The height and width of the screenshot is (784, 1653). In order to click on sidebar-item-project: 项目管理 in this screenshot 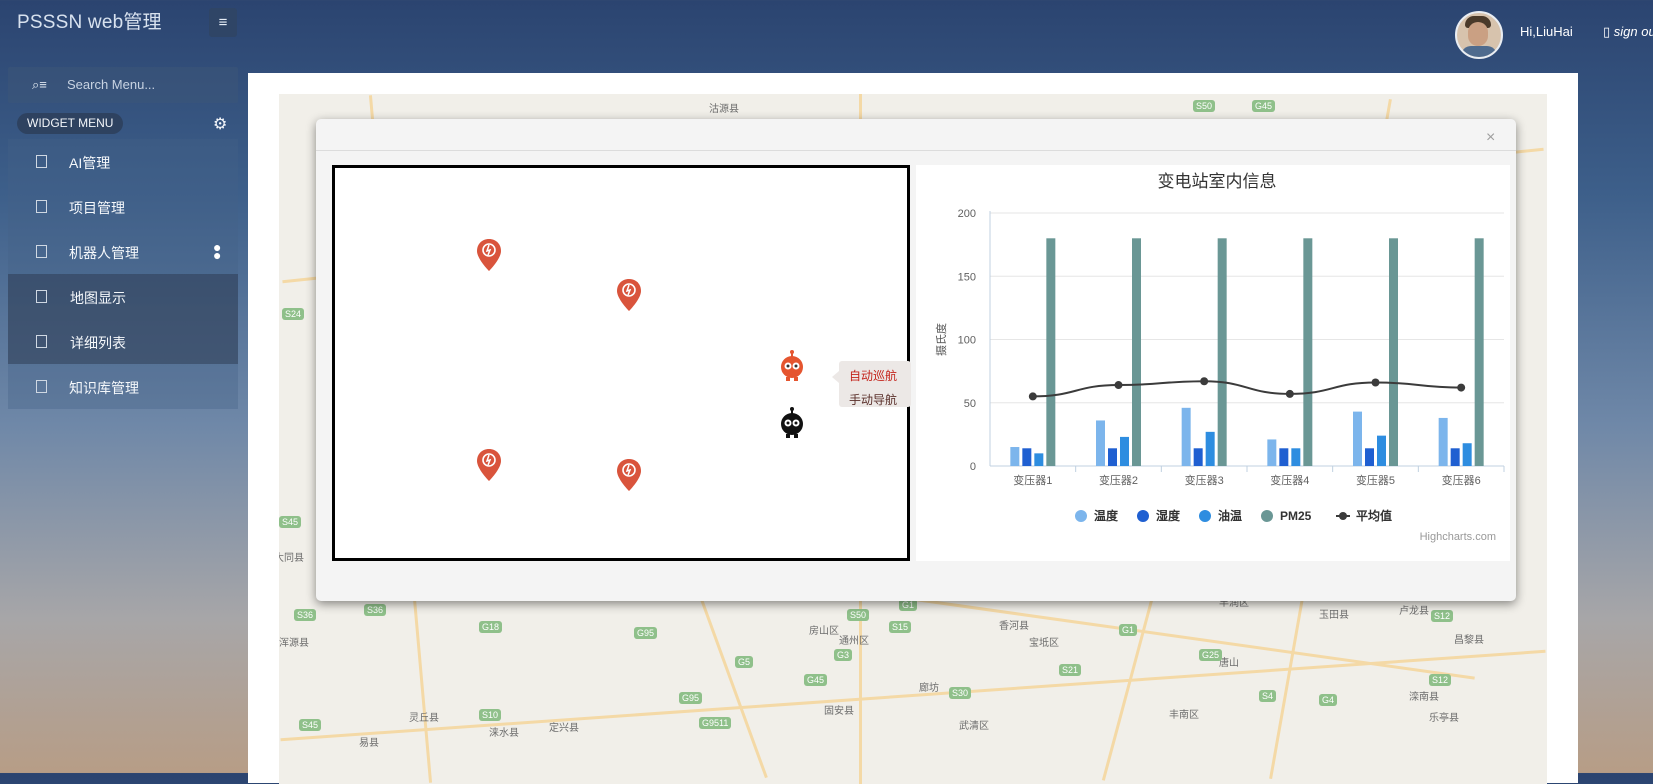, I will do `click(123, 206)`.